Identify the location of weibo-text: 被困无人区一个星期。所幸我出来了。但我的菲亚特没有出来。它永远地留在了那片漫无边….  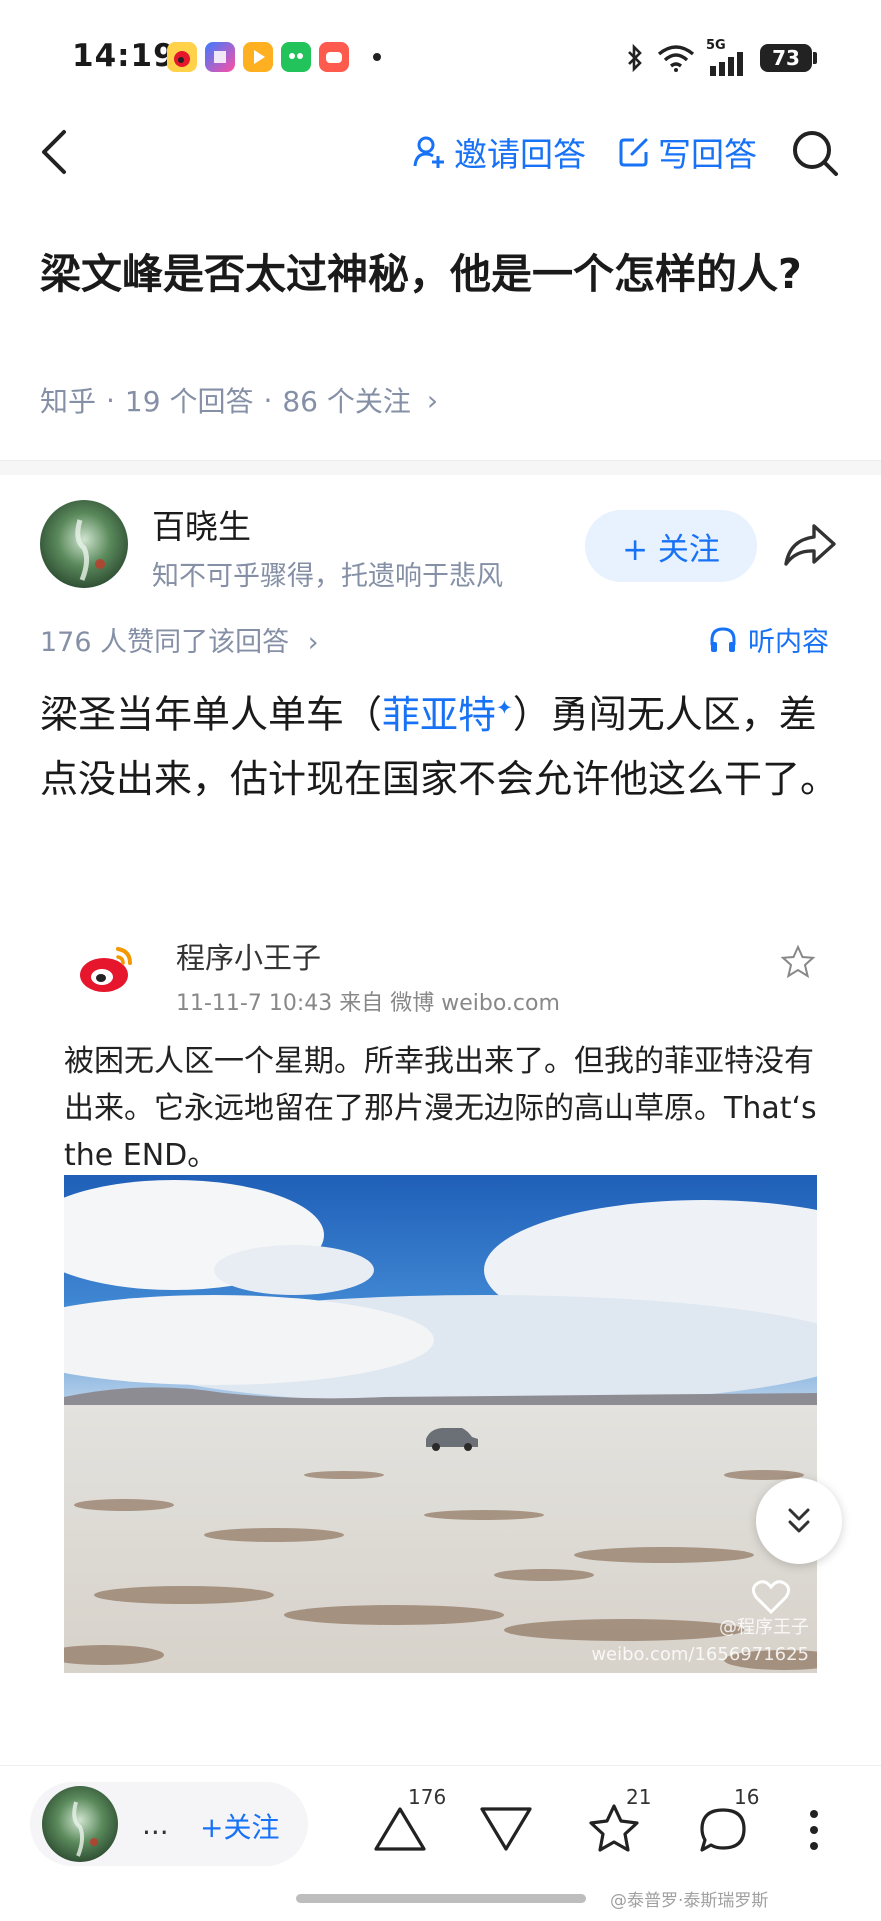
(440, 1108).